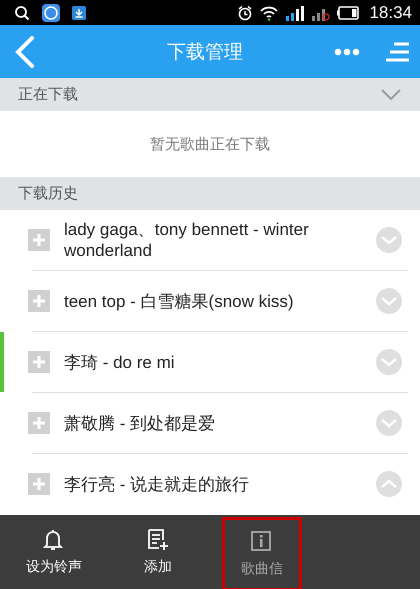 The image size is (420, 589). I want to click on song-title: 李琦 - do re mi, so click(120, 363).